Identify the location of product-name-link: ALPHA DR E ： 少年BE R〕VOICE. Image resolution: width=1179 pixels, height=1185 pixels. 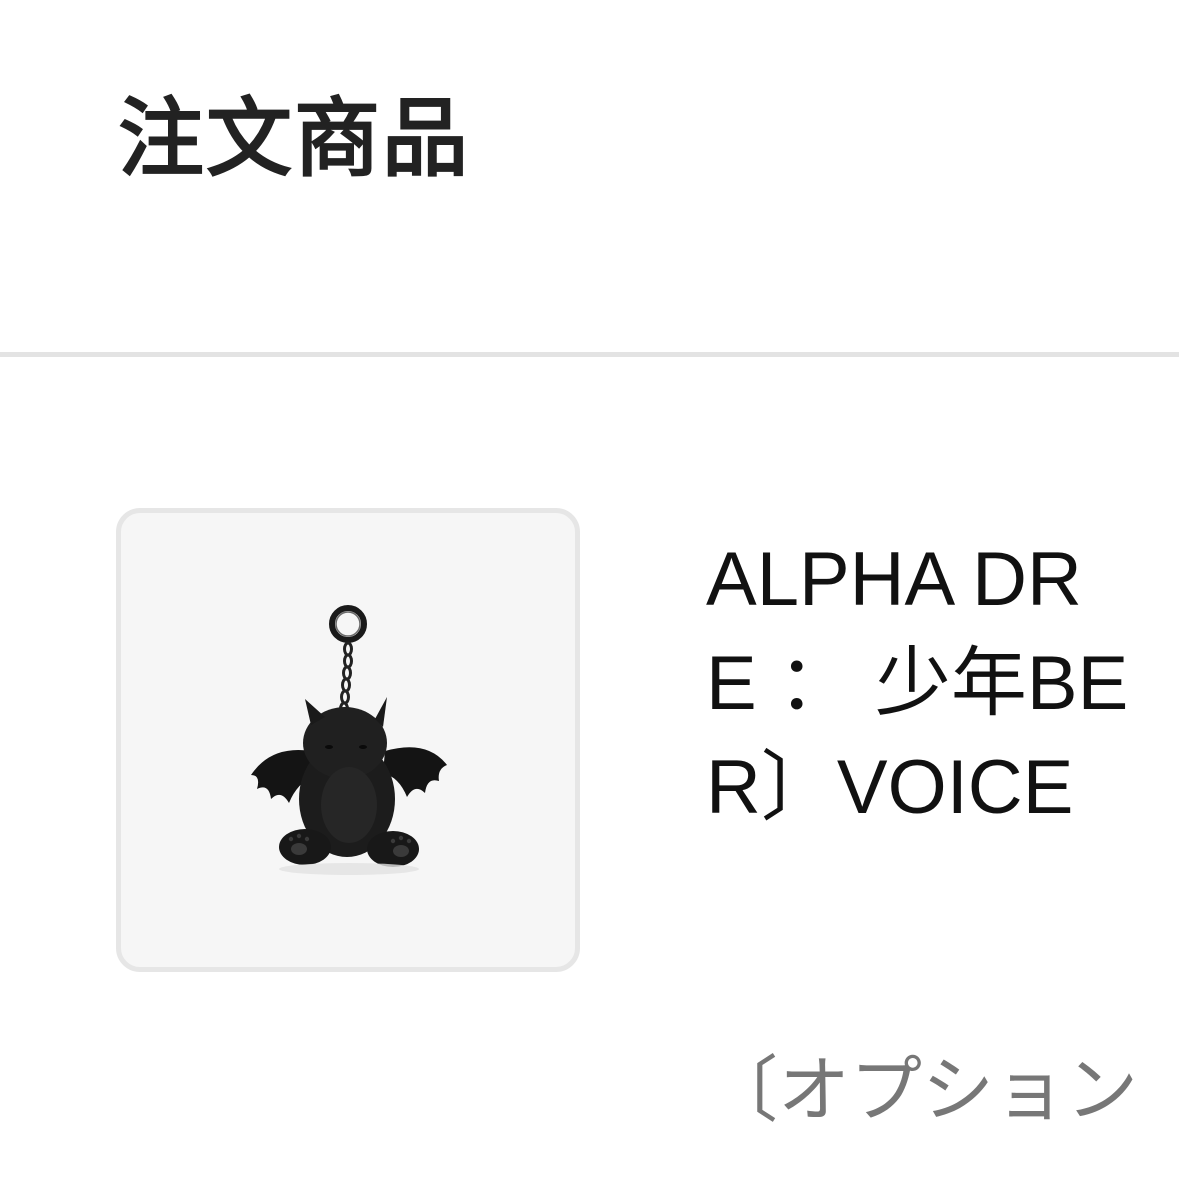
(942, 684).